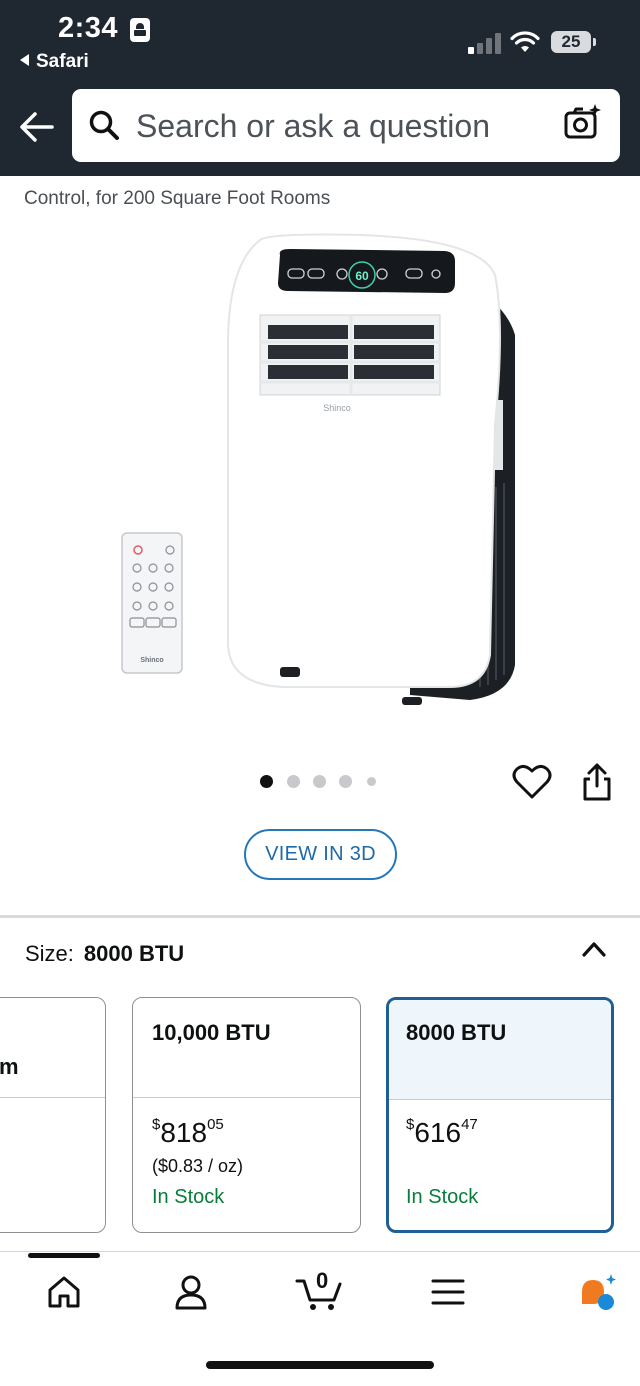 The image size is (640, 1386). Describe the element at coordinates (362, 276) in the screenshot. I see `display-temp: 60` at that location.